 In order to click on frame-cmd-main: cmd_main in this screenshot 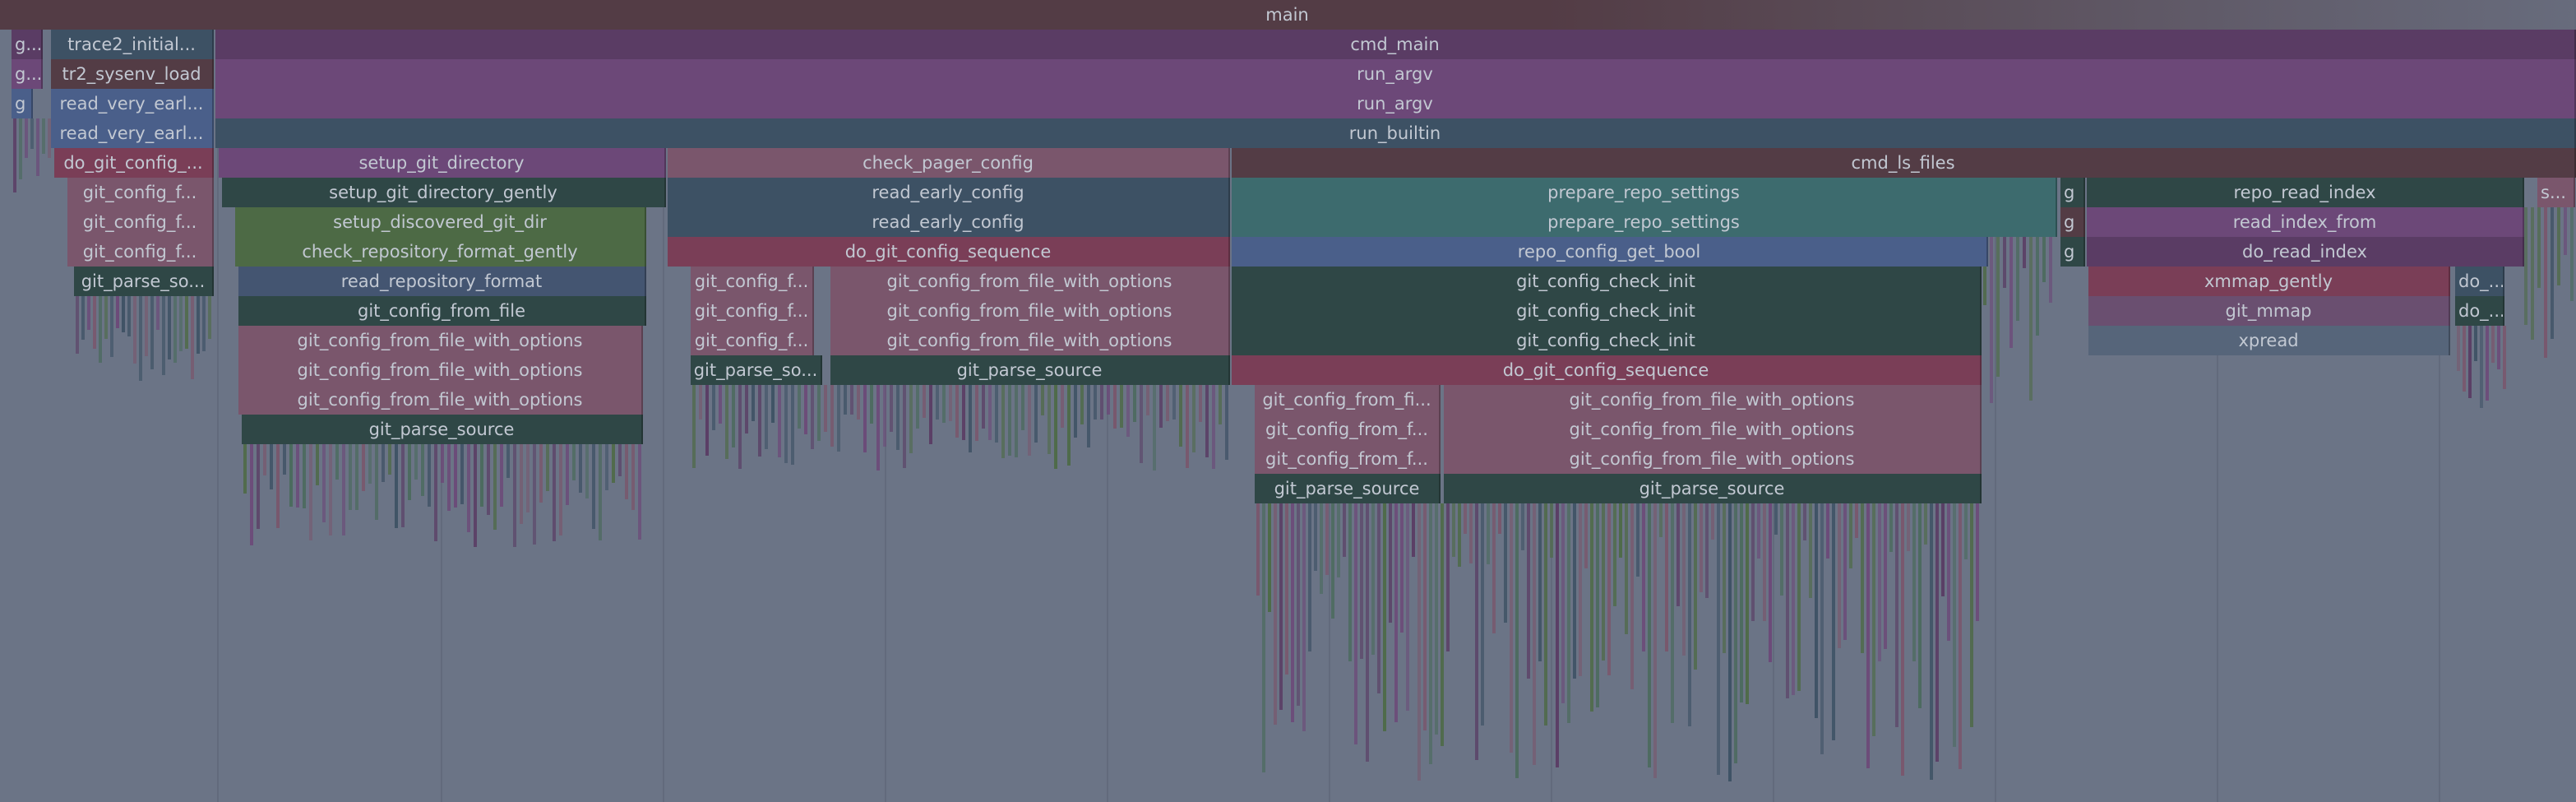, I will do `click(1395, 45)`.